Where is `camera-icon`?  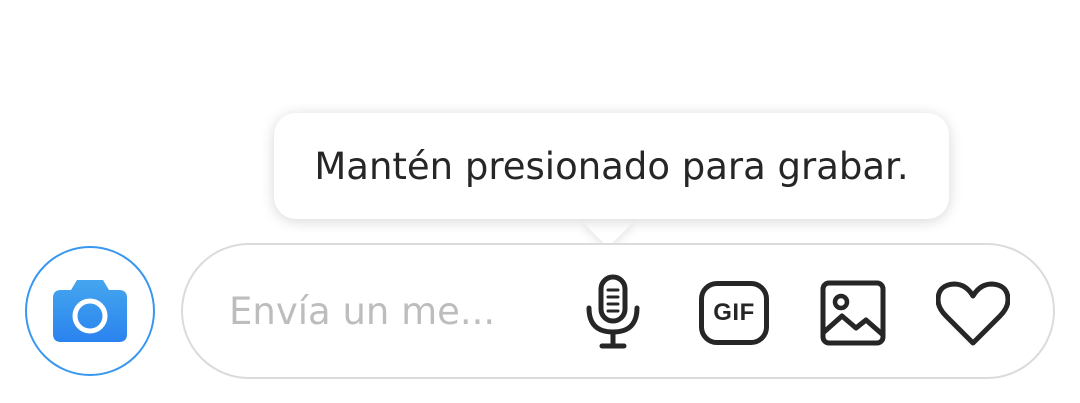 camera-icon is located at coordinates (90, 311).